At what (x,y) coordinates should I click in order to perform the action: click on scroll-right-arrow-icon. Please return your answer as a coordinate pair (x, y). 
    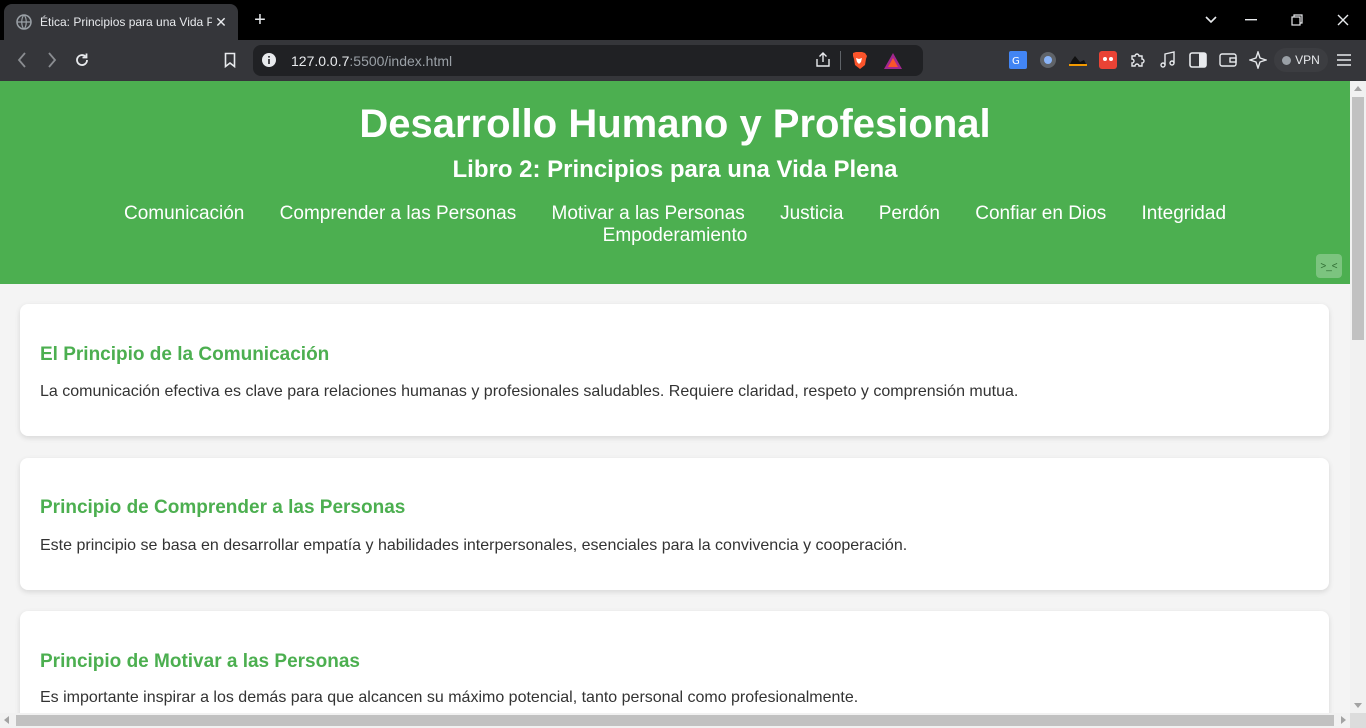
    Looking at the image, I should click on (1343, 720).